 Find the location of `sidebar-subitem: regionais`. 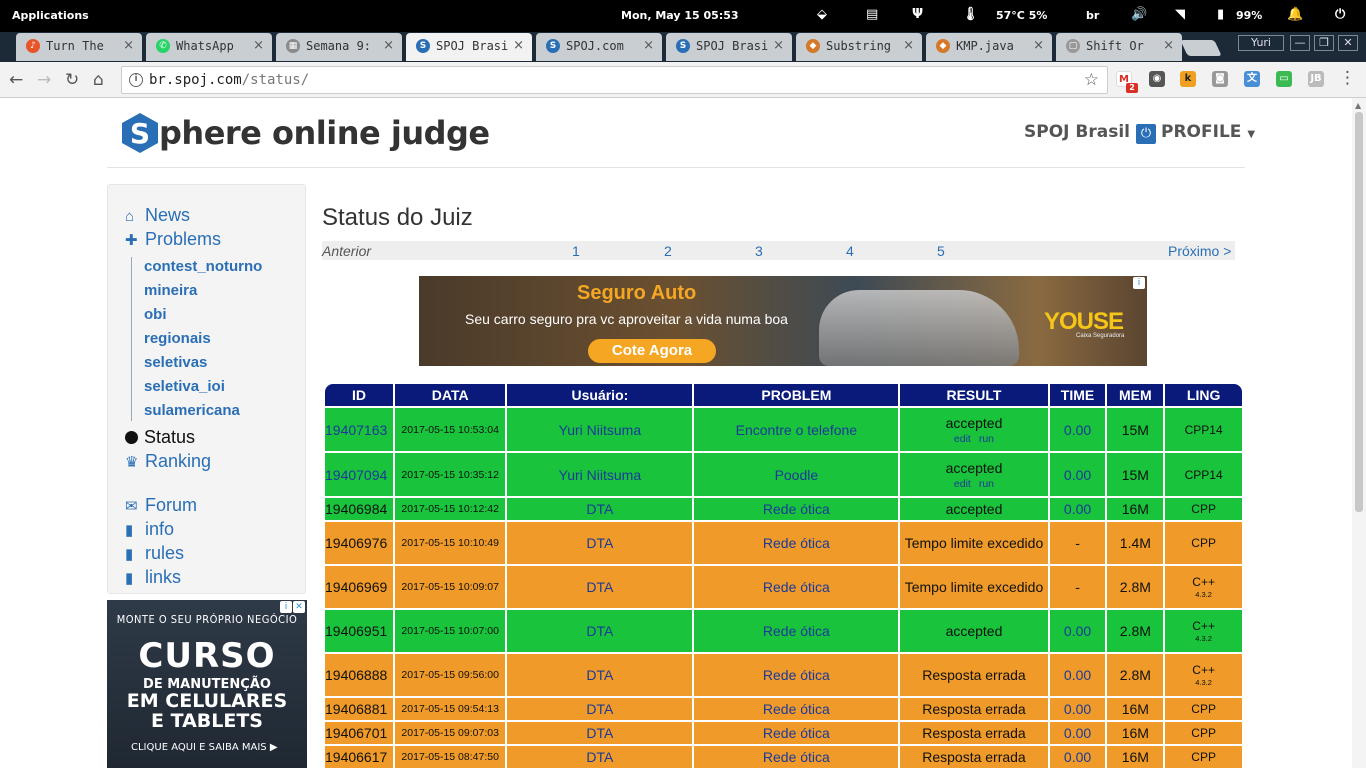

sidebar-subitem: regionais is located at coordinates (177, 338).